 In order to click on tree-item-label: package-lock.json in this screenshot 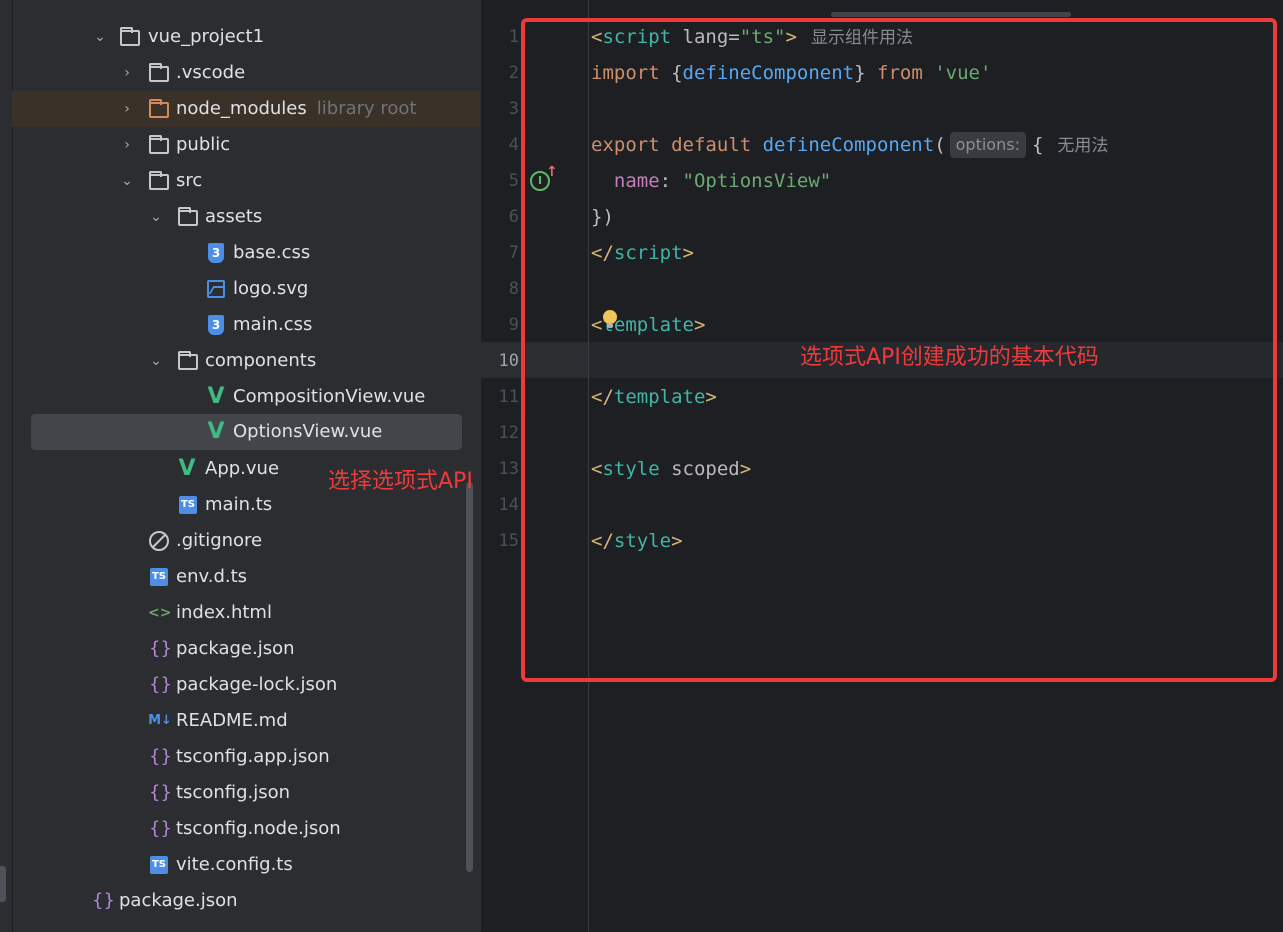, I will do `click(257, 684)`.